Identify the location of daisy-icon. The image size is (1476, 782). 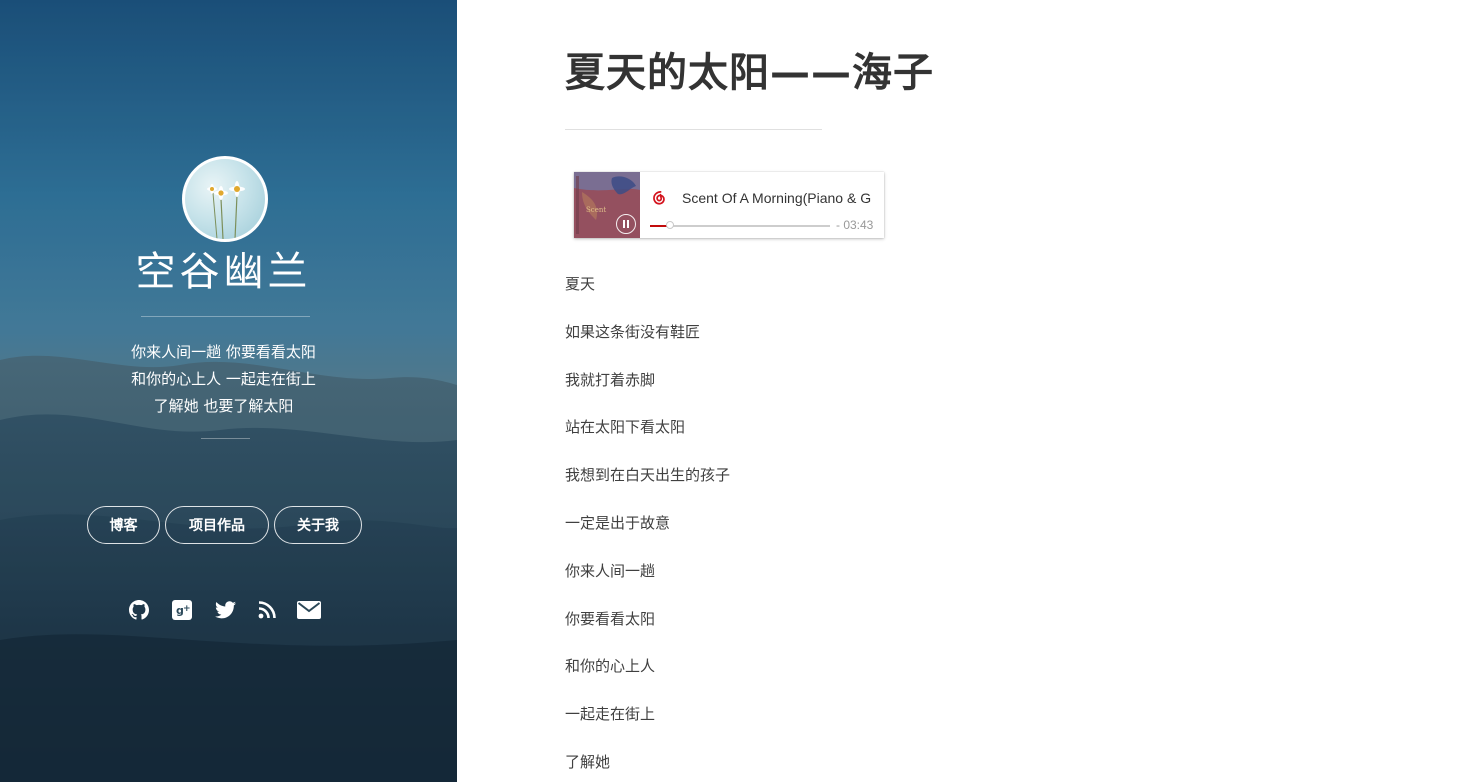
(226, 210).